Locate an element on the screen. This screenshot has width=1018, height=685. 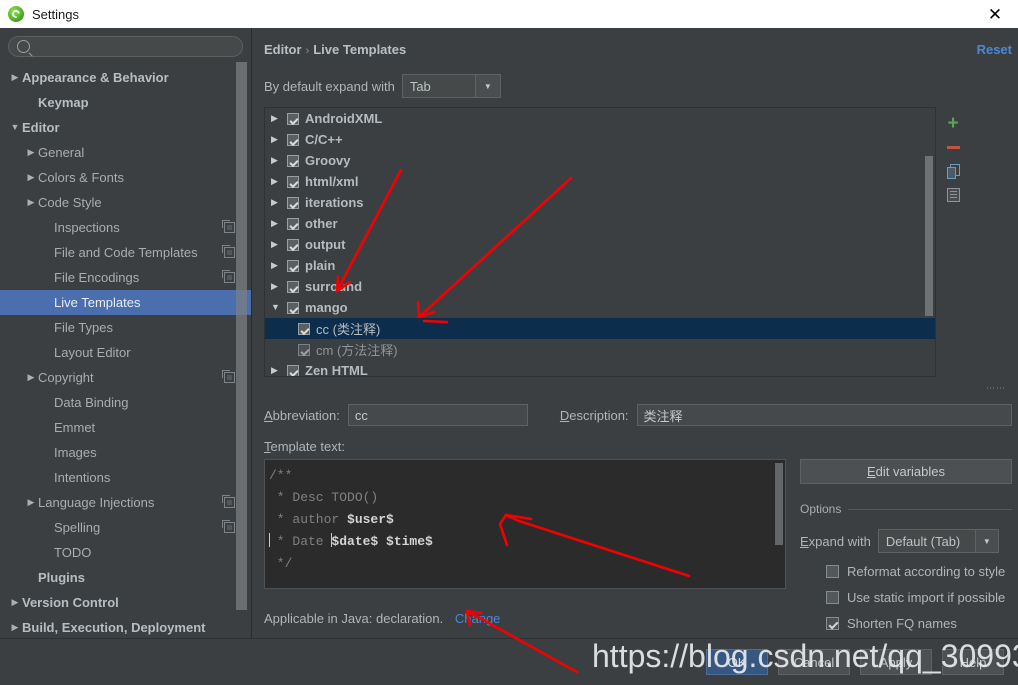
expand-with-select: Default (Tab) ▼ is located at coordinates (938, 541).